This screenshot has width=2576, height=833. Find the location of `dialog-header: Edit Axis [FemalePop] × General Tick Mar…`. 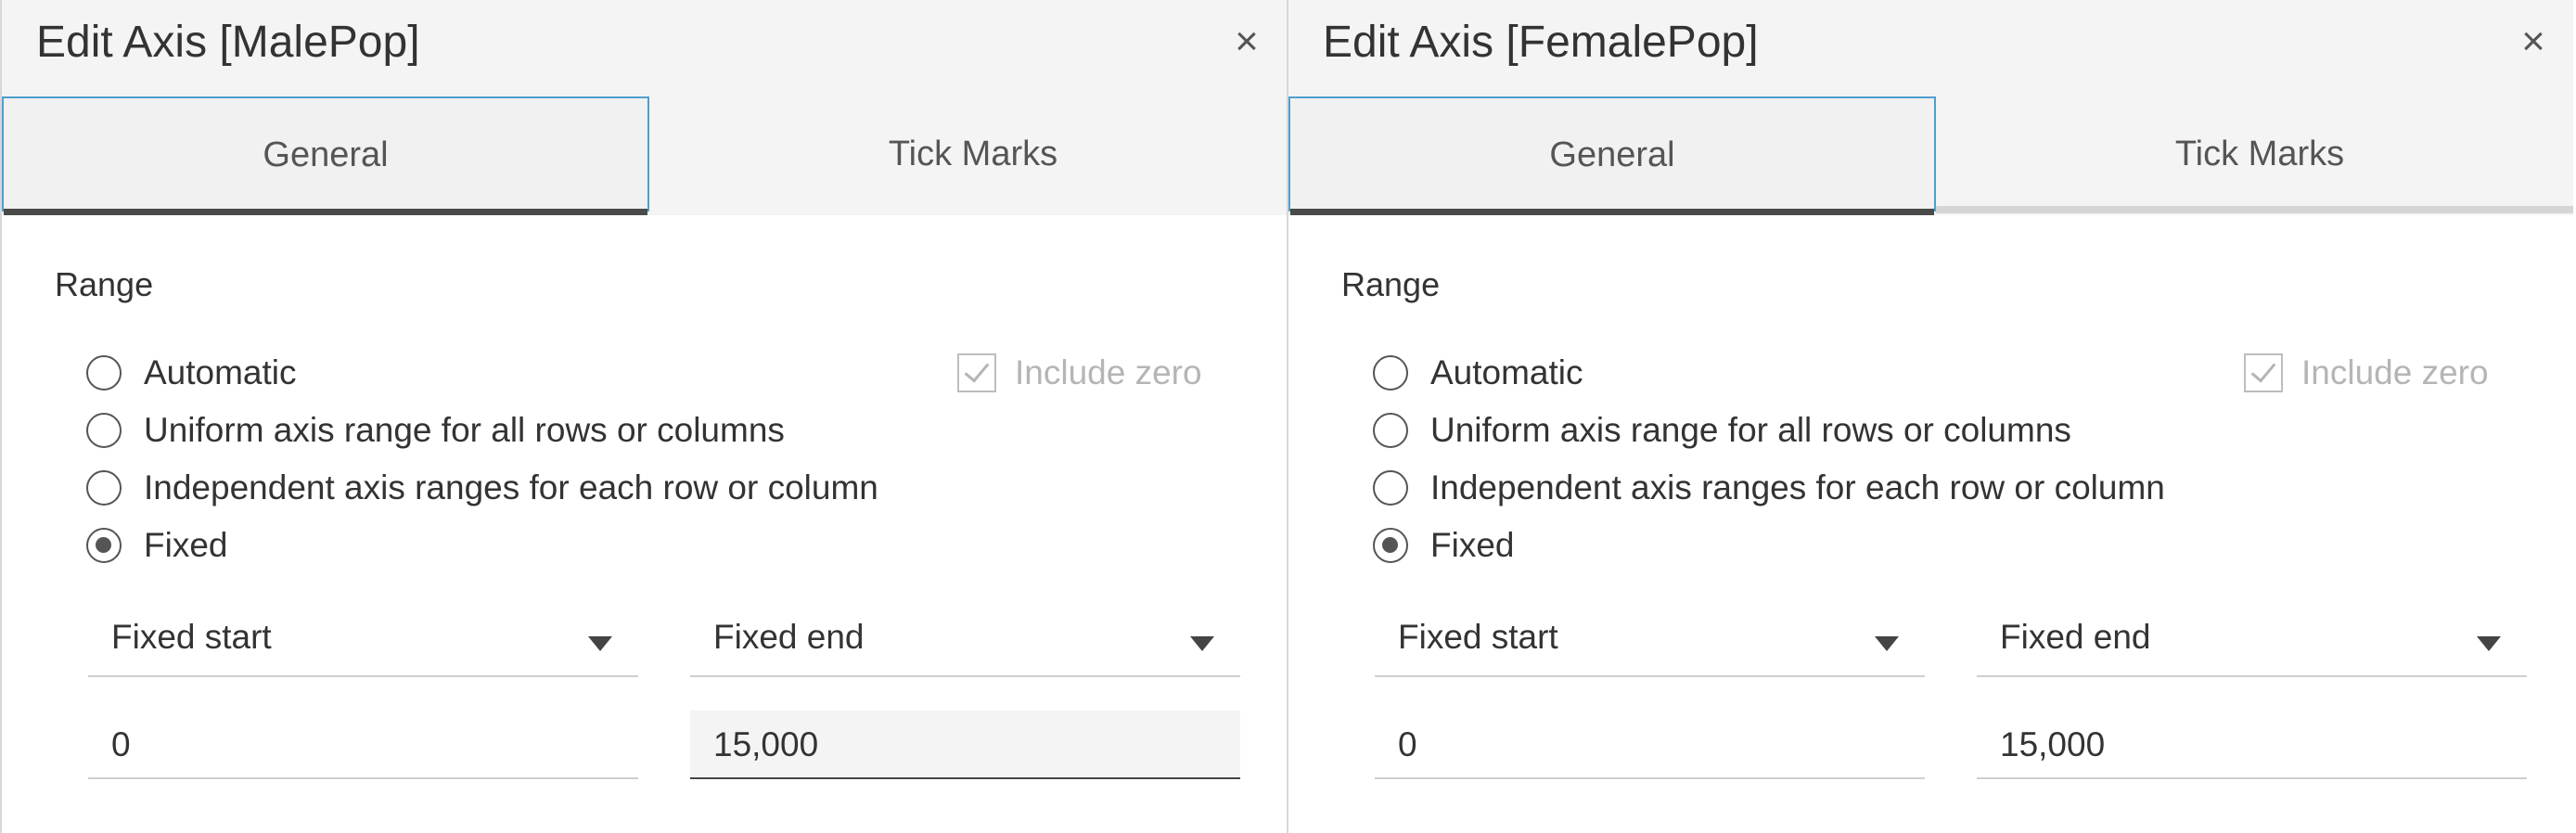

dialog-header: Edit Axis [FemalePop] × General Tick Mar… is located at coordinates (1930, 107).